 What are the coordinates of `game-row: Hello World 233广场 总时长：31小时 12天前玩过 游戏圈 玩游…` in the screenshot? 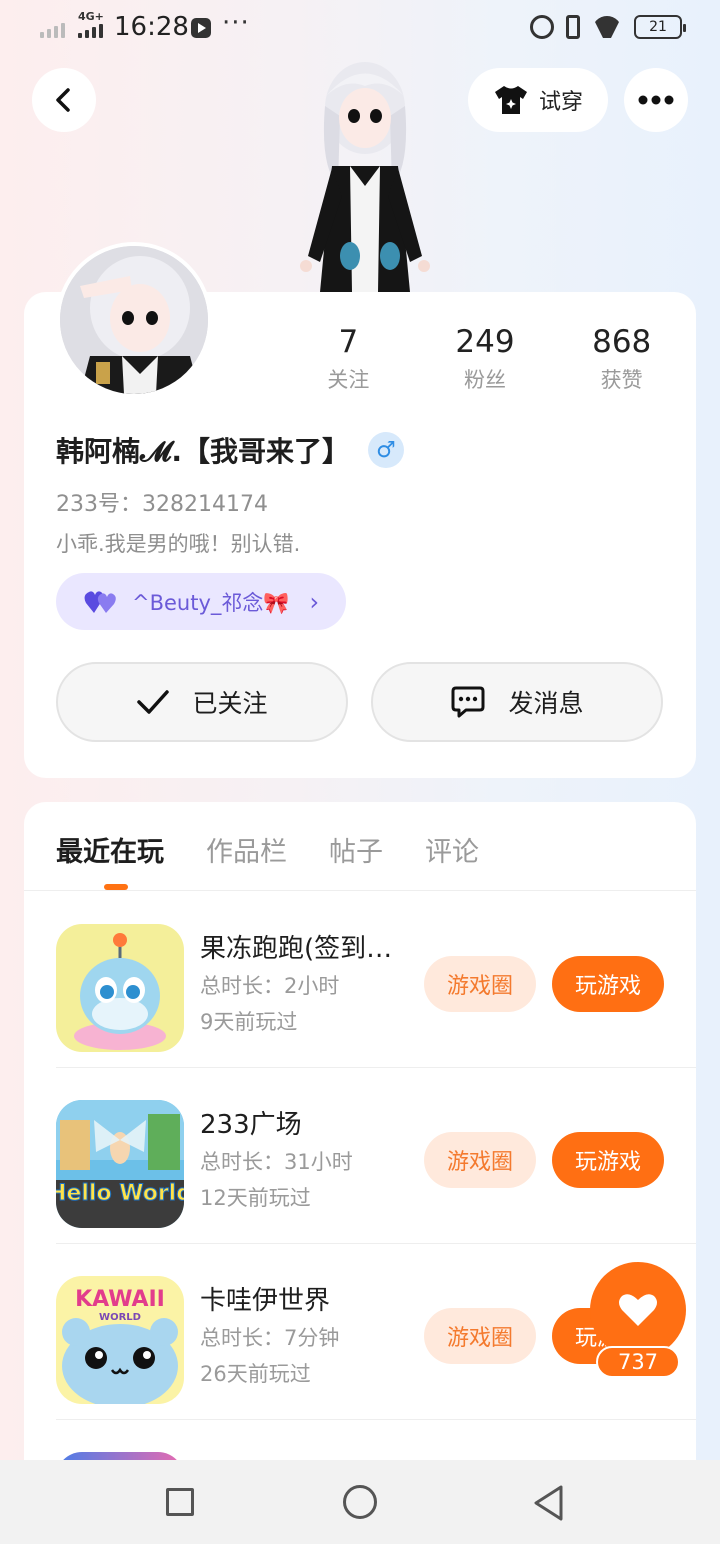 It's located at (360, 1156).